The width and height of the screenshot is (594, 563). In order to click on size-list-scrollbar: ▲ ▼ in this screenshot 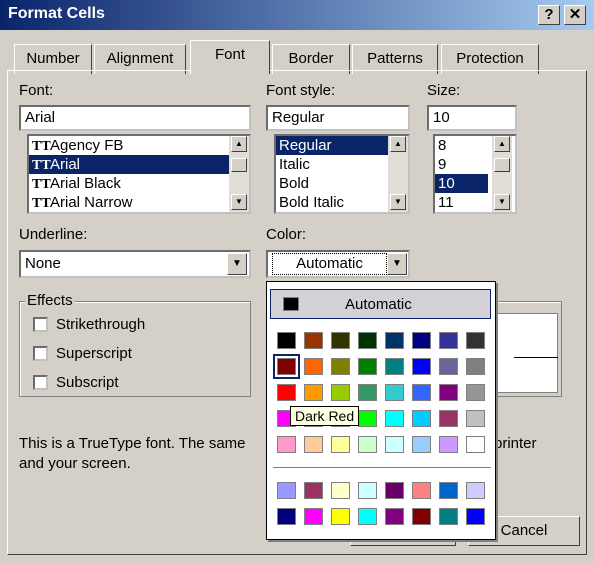, I will do `click(502, 174)`.